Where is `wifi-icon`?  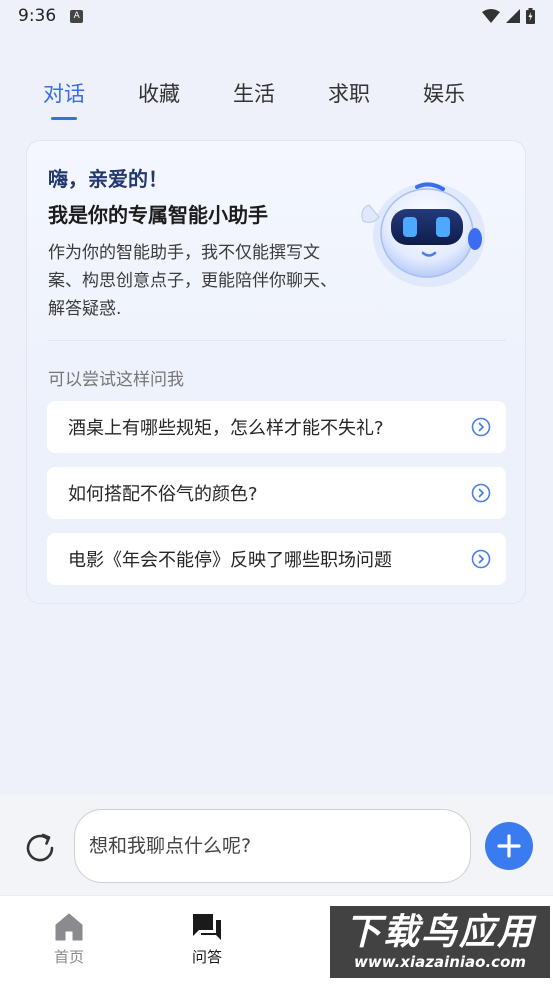 wifi-icon is located at coordinates (491, 16).